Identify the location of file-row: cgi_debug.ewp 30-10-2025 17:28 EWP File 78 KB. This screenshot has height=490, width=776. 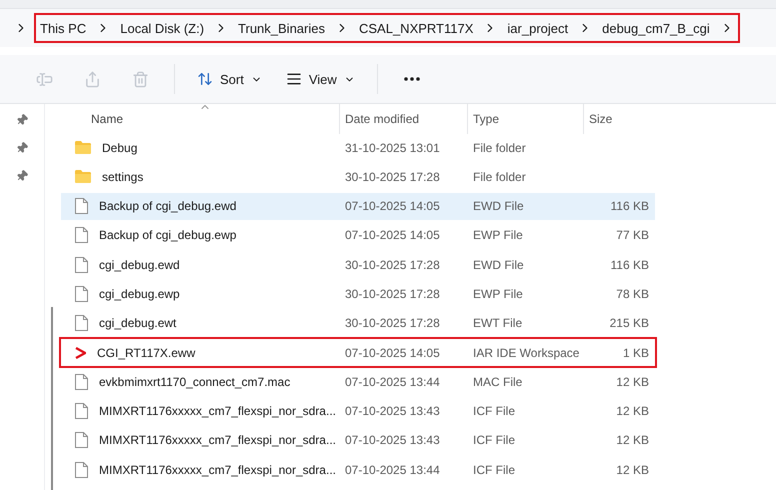
(358, 294).